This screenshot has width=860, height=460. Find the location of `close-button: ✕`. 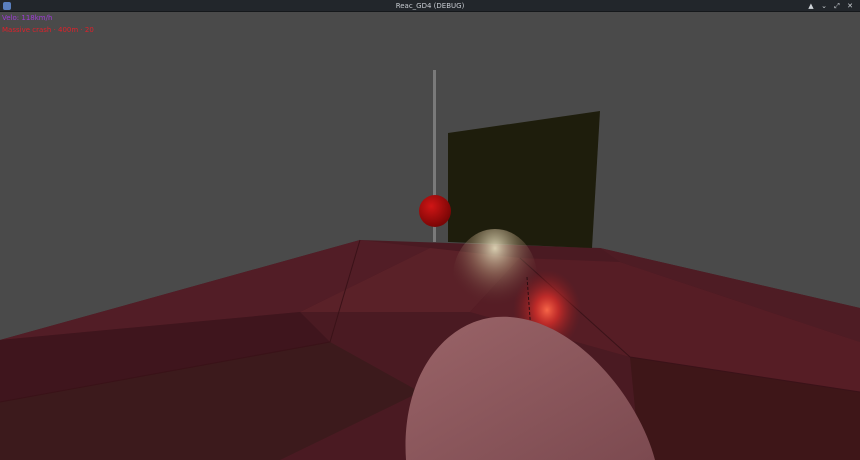

close-button: ✕ is located at coordinates (850, 6).